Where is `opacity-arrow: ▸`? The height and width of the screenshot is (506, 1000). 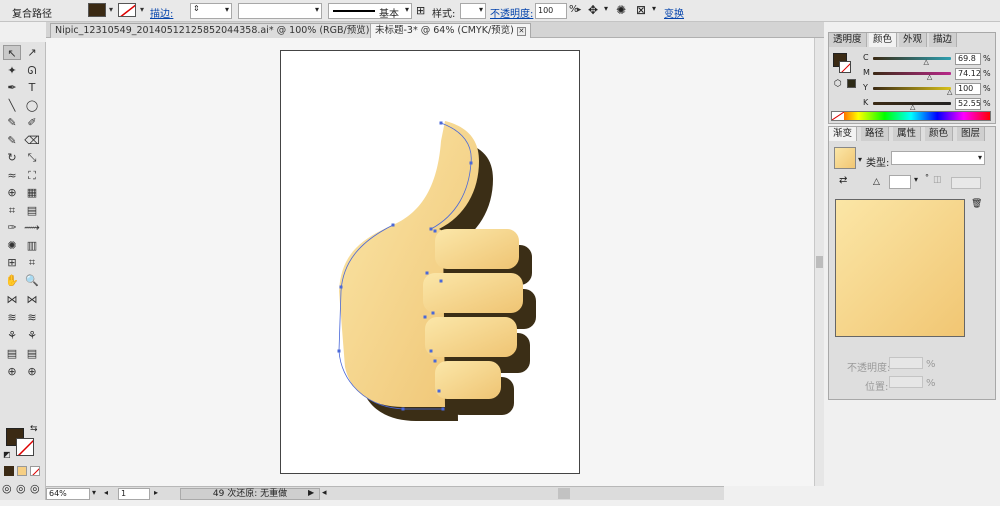 opacity-arrow: ▸ is located at coordinates (579, 10).